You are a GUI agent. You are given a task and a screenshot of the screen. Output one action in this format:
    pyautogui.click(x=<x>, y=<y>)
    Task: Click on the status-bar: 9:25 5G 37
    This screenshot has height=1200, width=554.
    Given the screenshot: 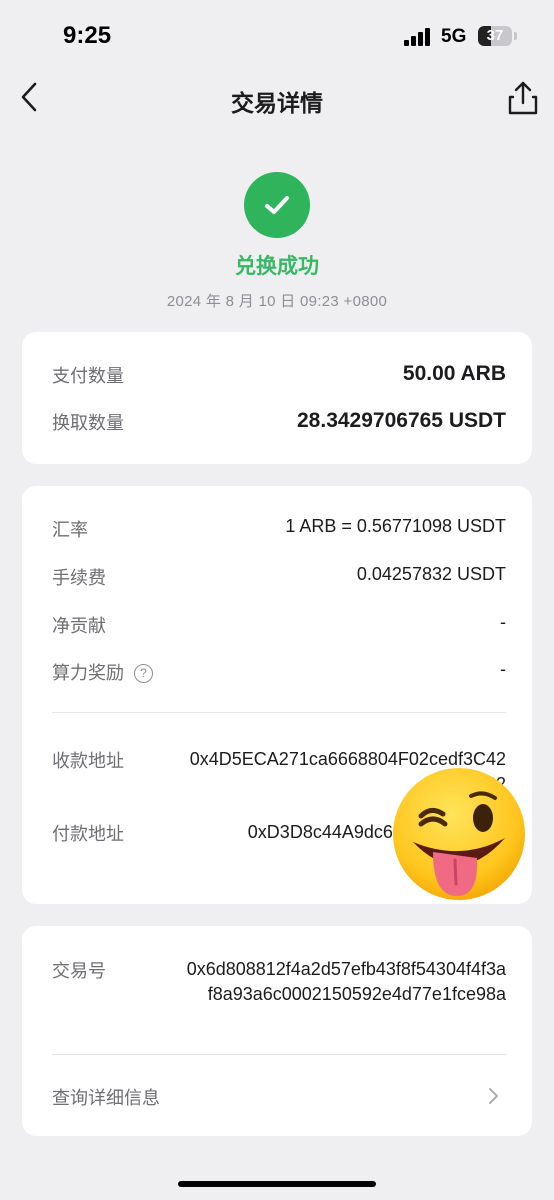 What is the action you would take?
    pyautogui.click(x=277, y=35)
    